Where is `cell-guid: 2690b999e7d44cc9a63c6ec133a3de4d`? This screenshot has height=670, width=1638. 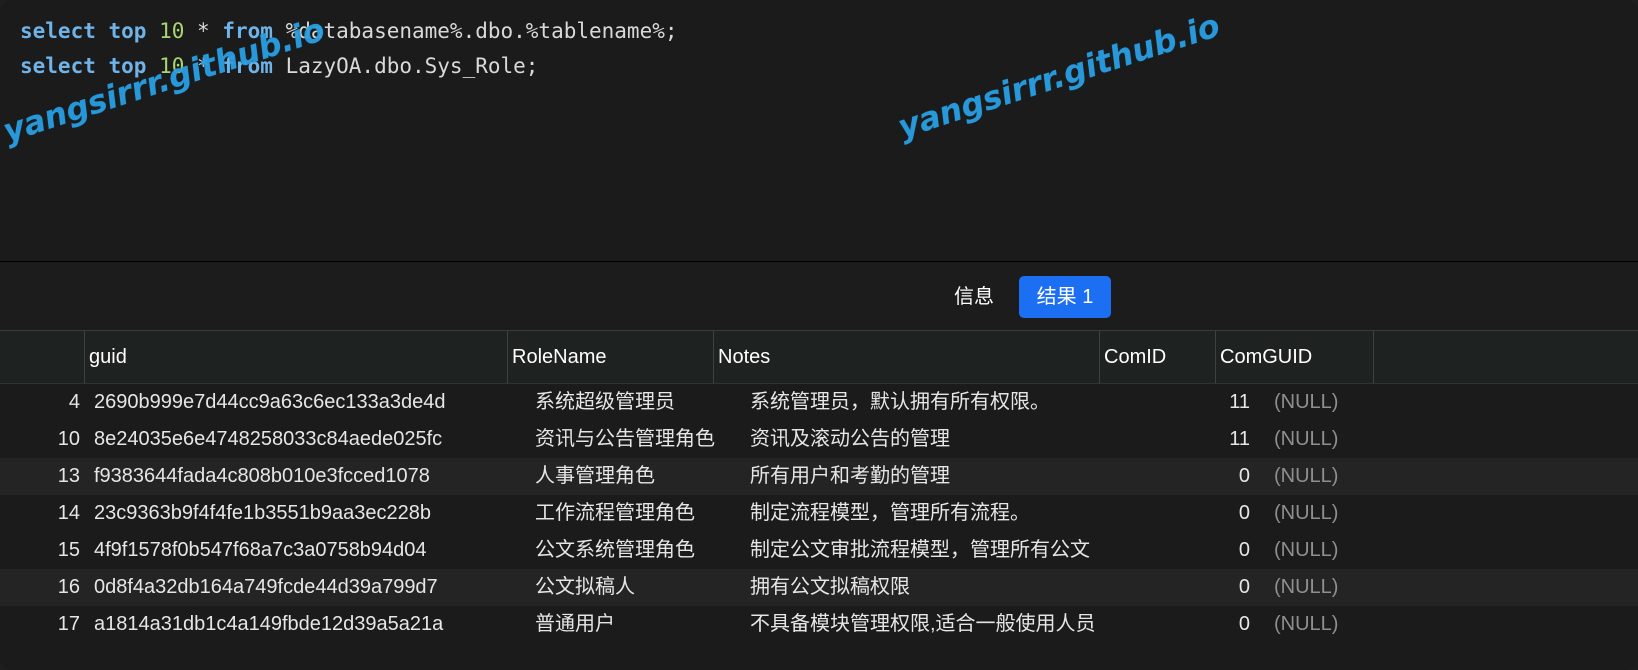 cell-guid: 2690b999e7d44cc9a63c6ec133a3de4d is located at coordinates (309, 402).